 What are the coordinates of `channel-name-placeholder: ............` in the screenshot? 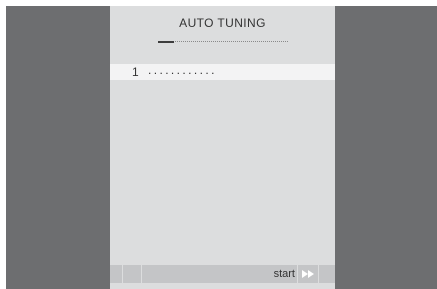 It's located at (182, 70).